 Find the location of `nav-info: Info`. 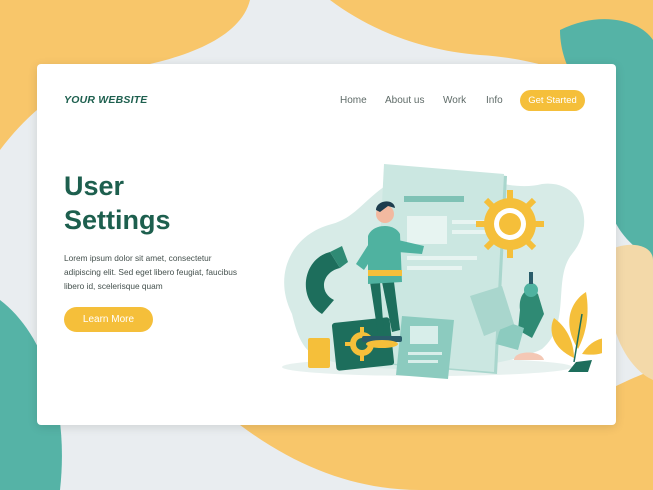

nav-info: Info is located at coordinates (494, 100).